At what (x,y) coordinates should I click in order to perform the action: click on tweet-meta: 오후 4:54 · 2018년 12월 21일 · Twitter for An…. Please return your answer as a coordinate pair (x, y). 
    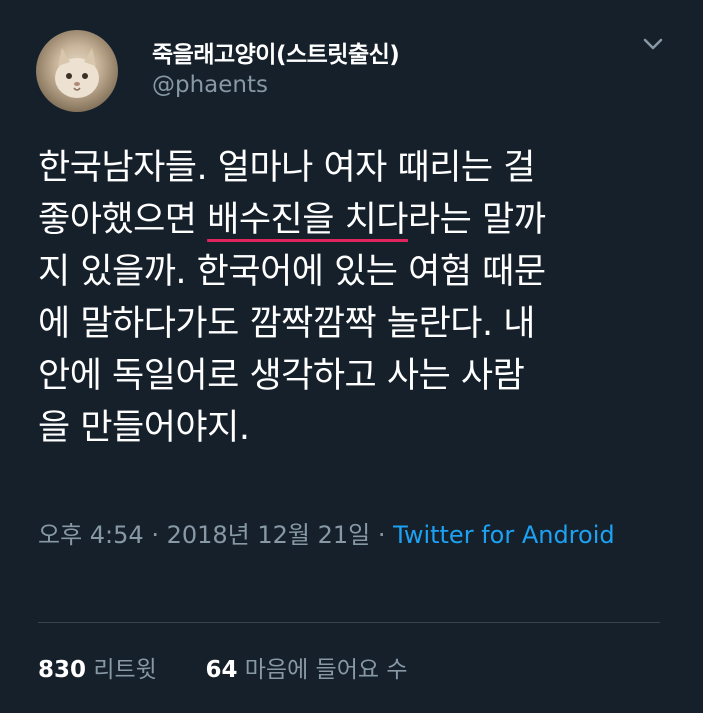
    Looking at the image, I should click on (338, 535).